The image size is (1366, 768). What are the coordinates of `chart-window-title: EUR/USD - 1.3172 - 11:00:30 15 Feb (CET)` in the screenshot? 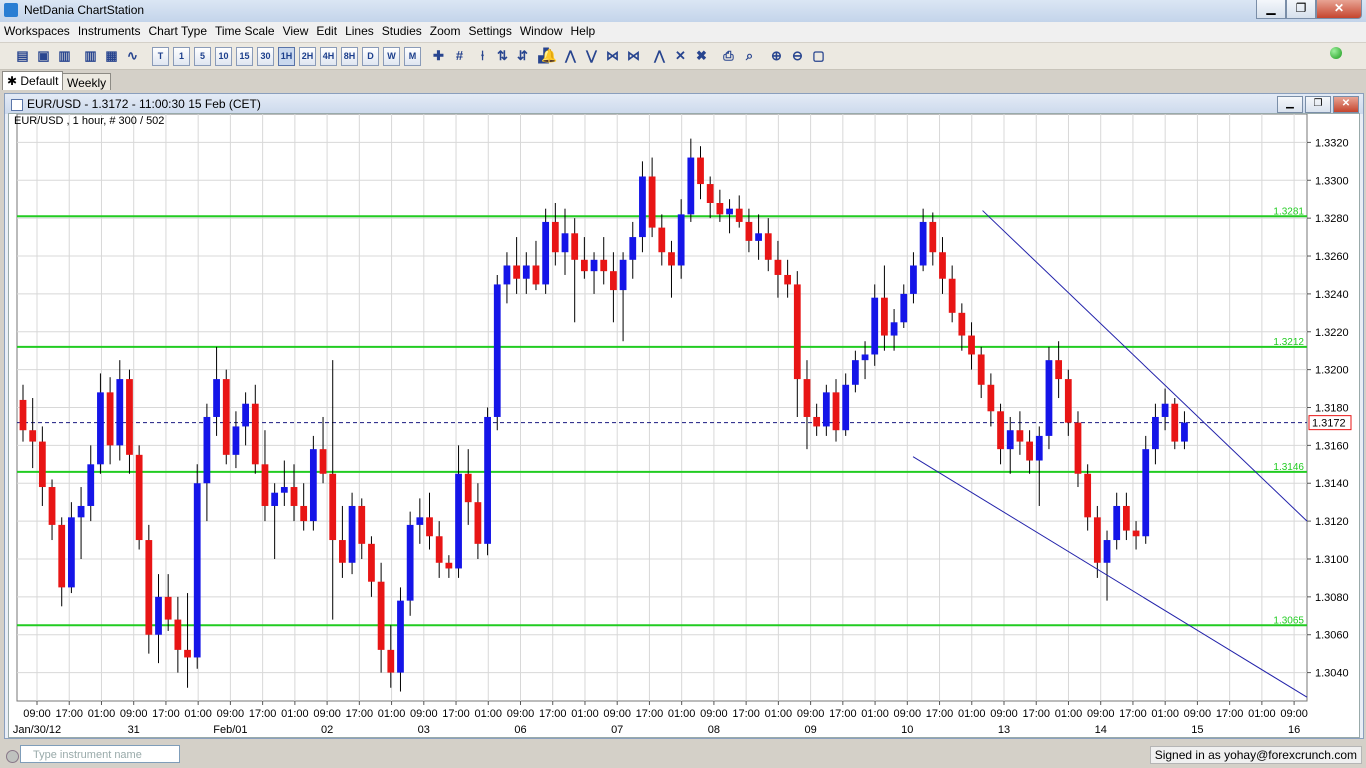 It's located at (144, 104).